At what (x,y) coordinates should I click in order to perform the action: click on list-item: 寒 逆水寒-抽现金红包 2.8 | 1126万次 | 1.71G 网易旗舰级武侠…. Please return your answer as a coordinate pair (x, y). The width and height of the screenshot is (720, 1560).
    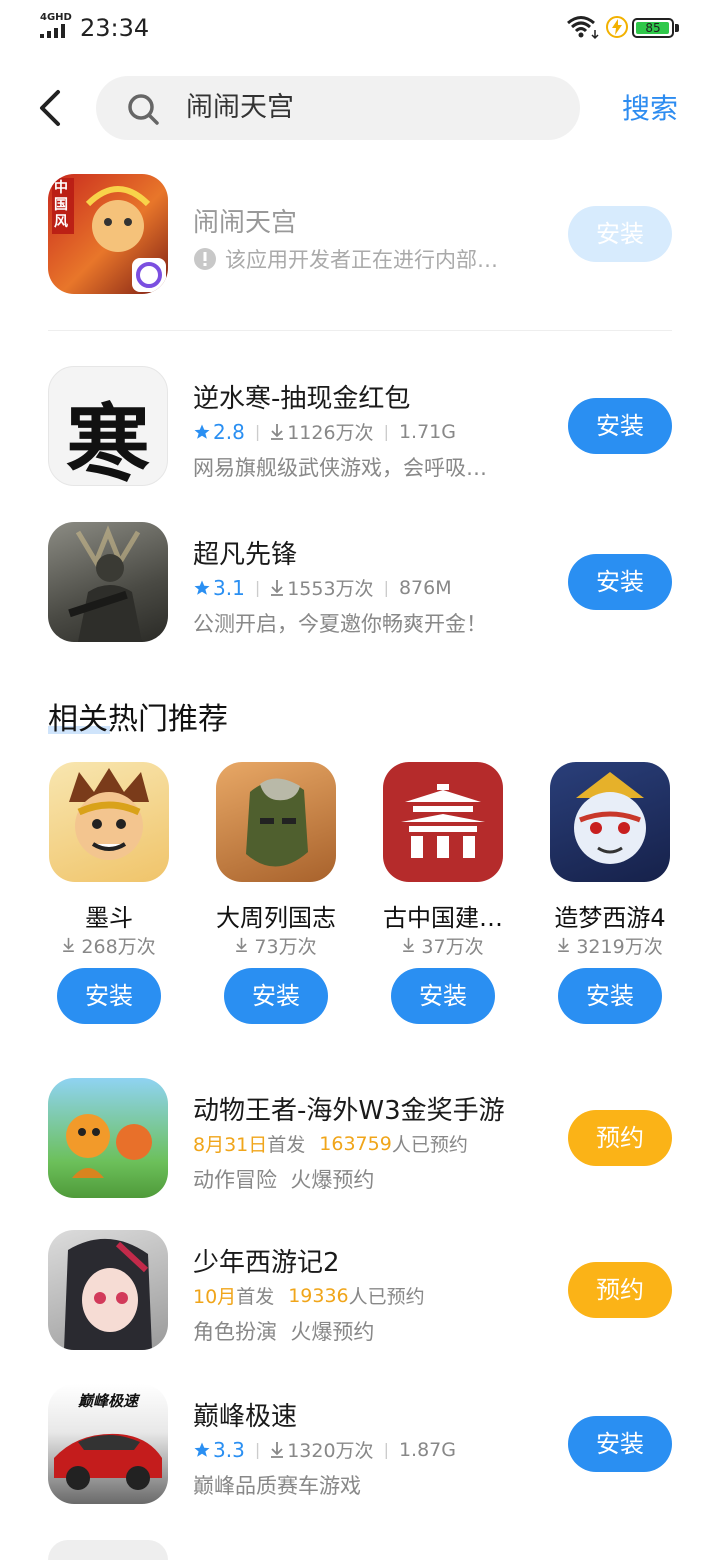
    Looking at the image, I should click on (360, 428).